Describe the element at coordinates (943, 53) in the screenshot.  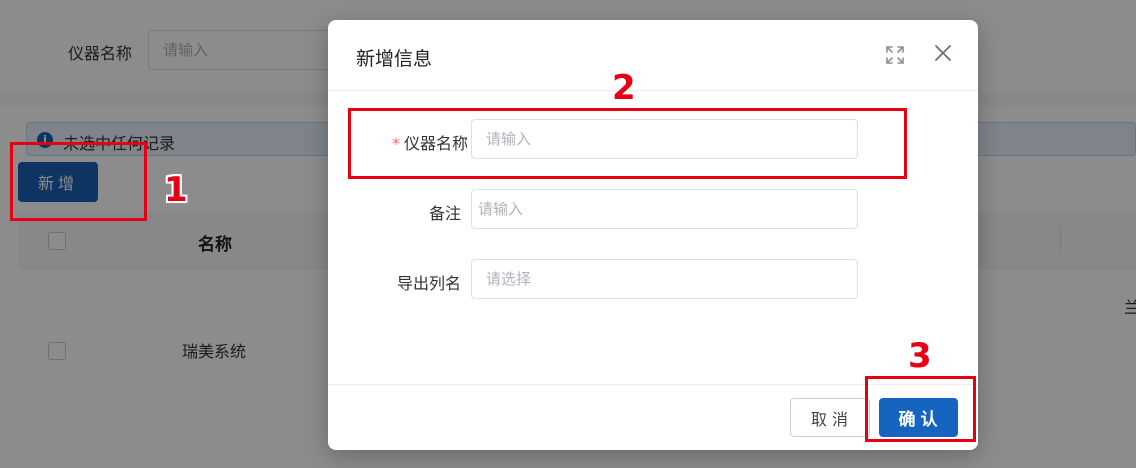
I see `close-icon` at that location.